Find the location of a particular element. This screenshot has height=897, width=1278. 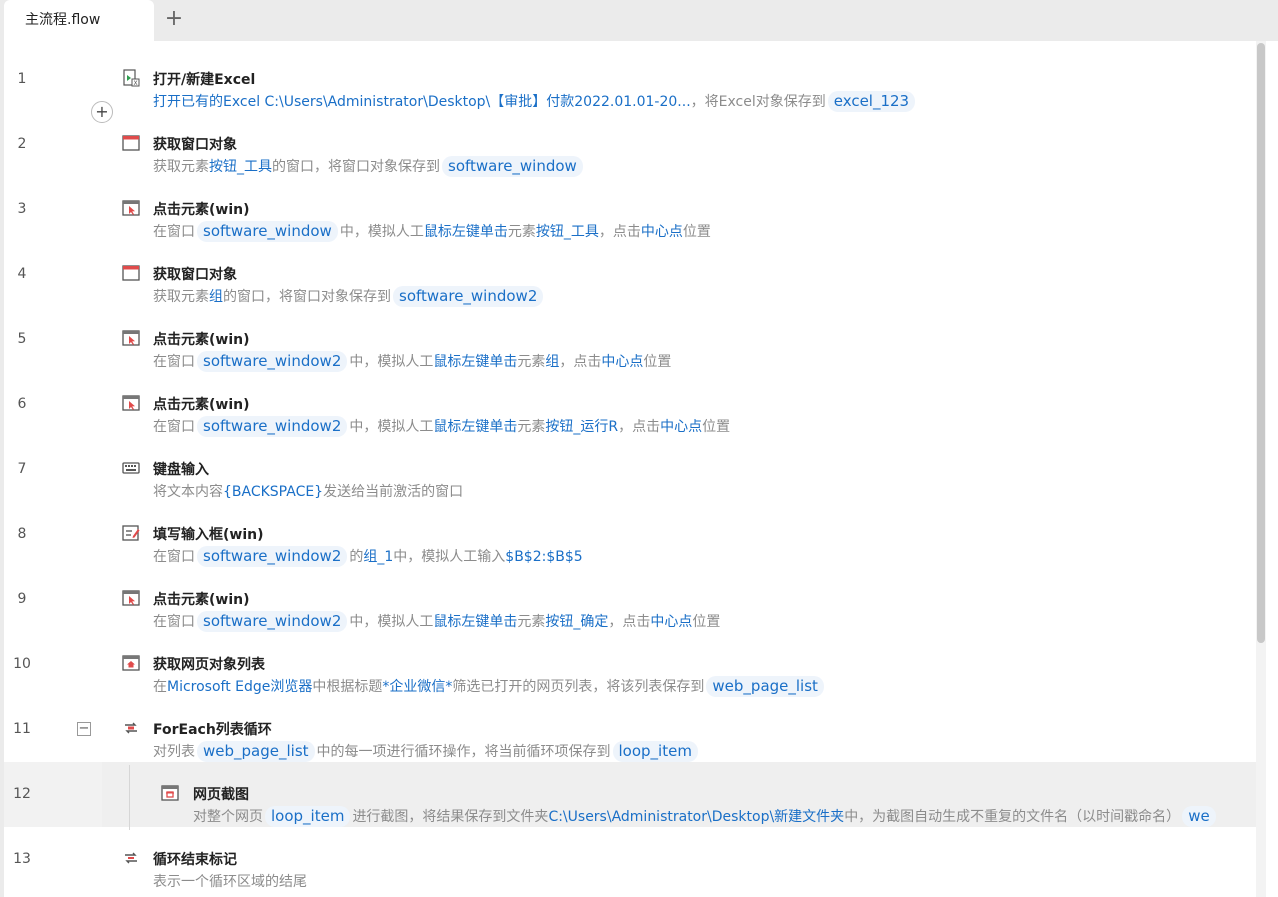

description-text: 中根据标题 is located at coordinates (347, 687).